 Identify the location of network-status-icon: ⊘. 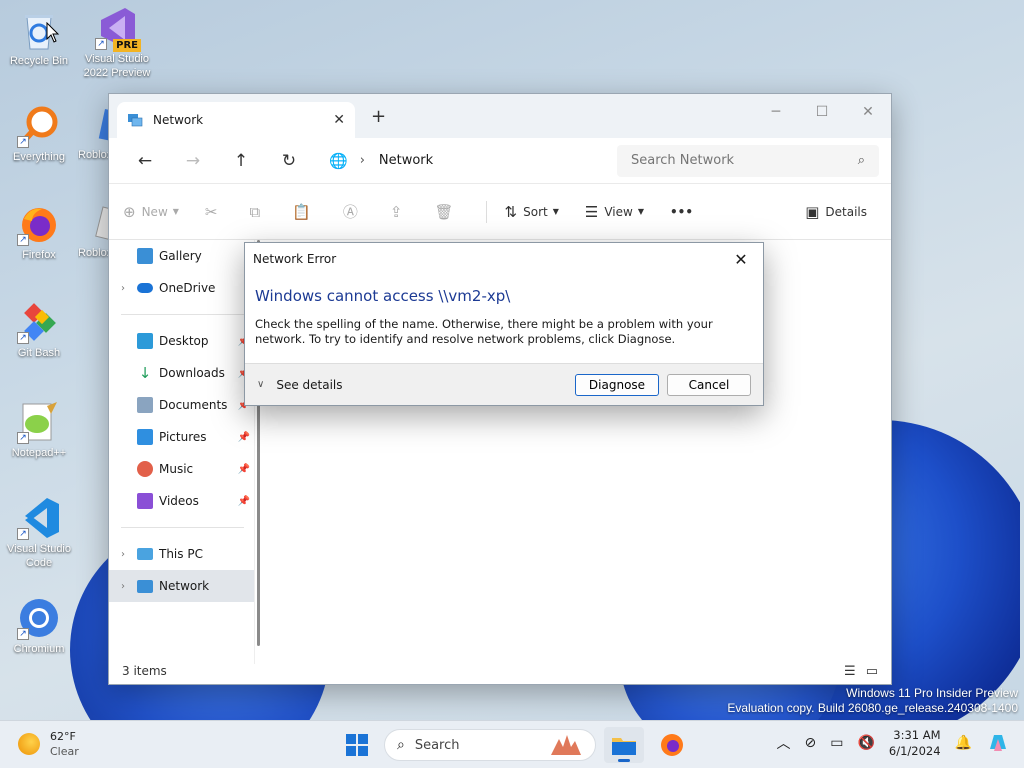
(811, 743).